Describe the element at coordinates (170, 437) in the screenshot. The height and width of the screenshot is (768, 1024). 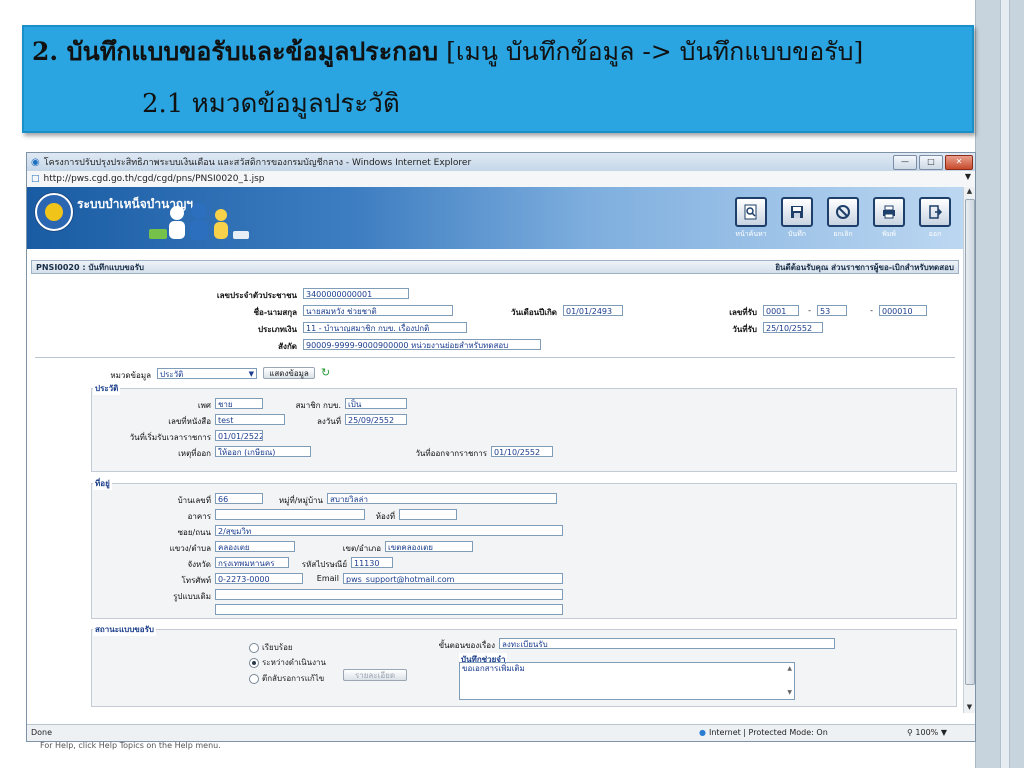
I see `start-date-label: วันที่เริ่มรับเวลาราชการ` at that location.